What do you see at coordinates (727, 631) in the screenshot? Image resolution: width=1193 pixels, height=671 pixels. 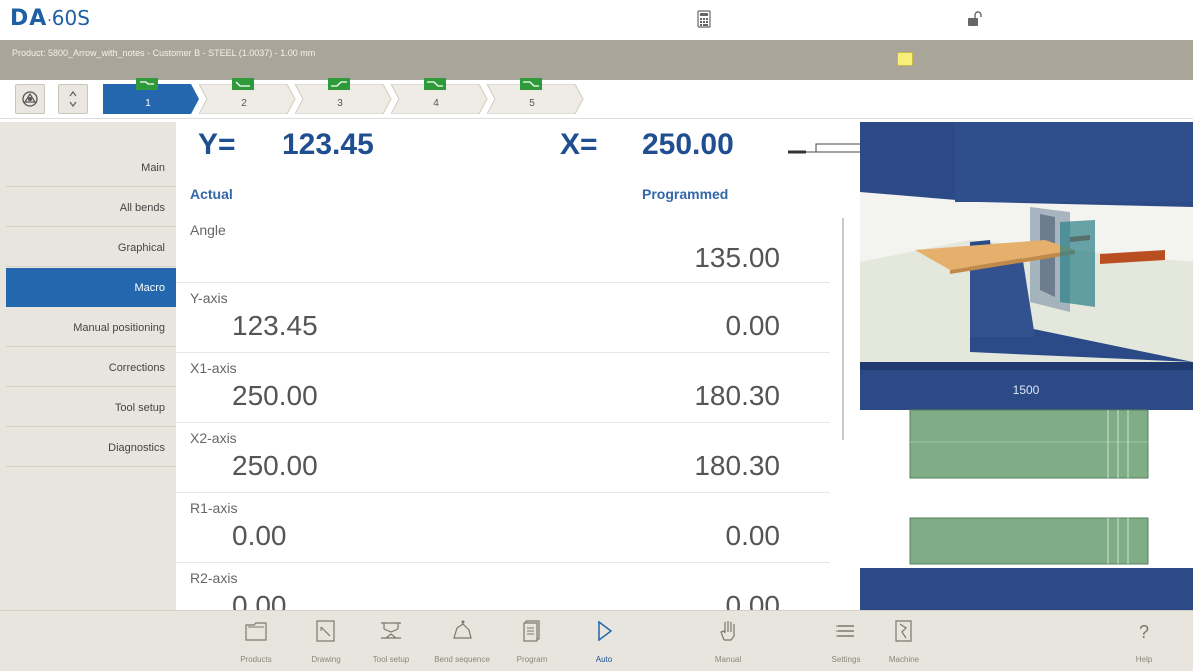 I see `hand-icon` at bounding box center [727, 631].